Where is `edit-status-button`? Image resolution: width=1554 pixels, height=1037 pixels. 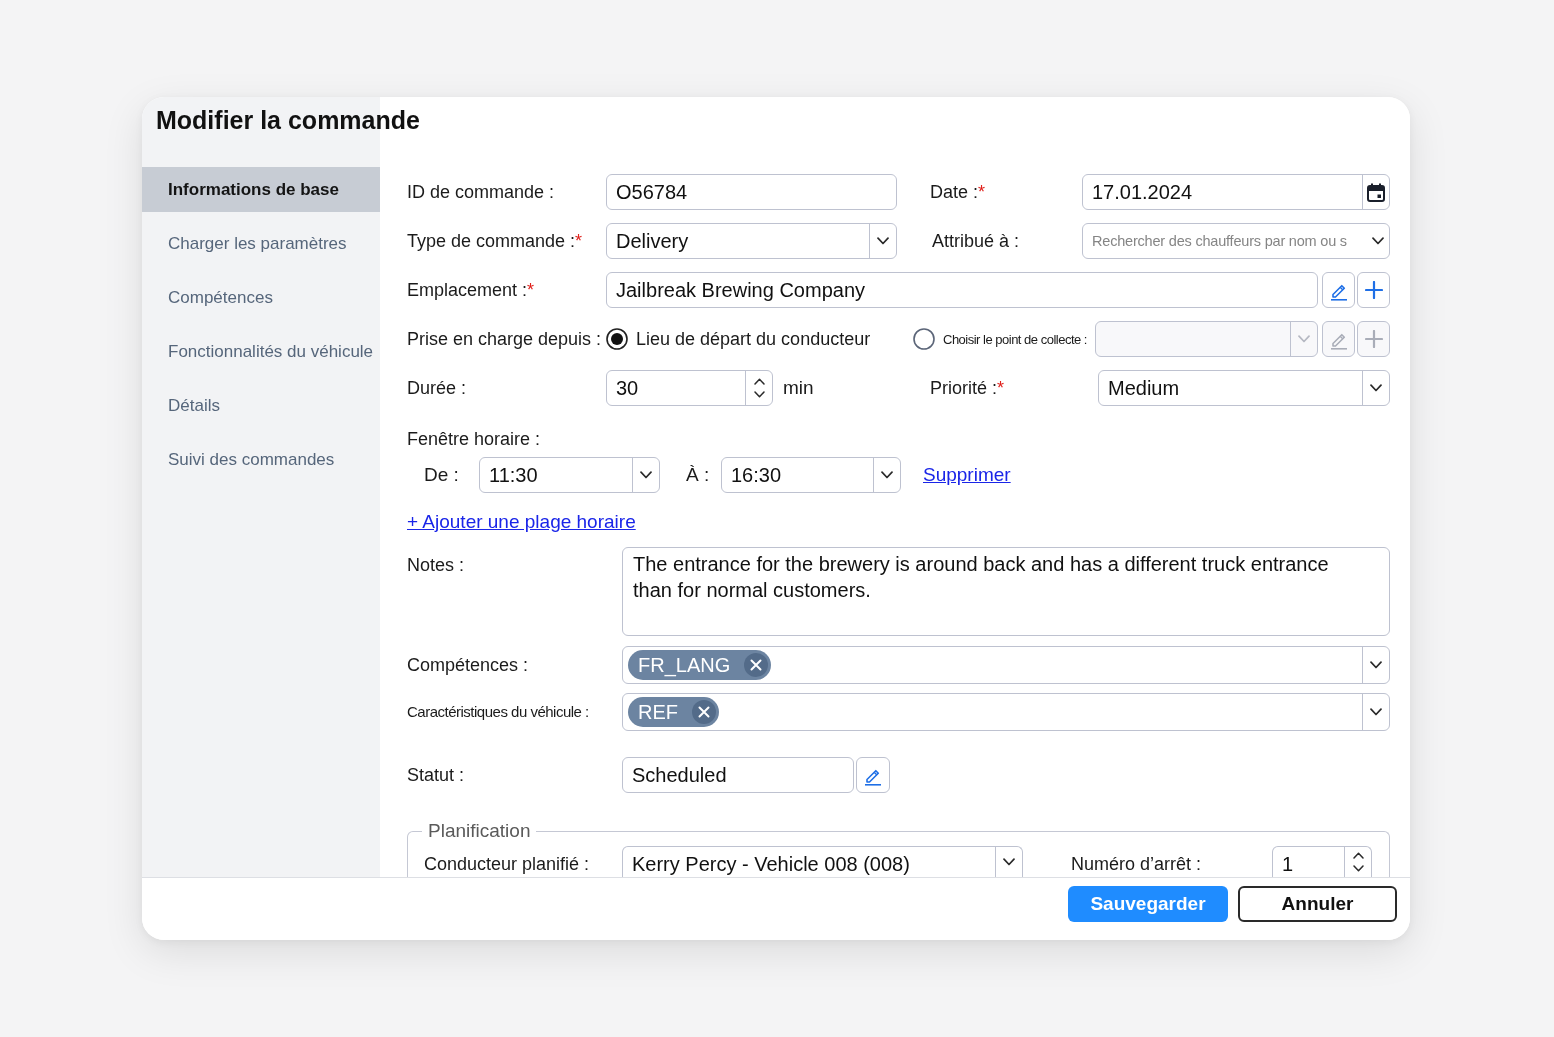 edit-status-button is located at coordinates (873, 775).